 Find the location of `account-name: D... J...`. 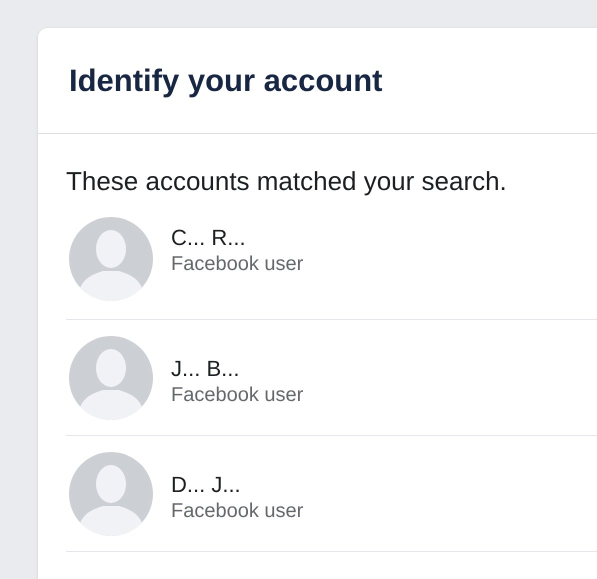

account-name: D... J... is located at coordinates (237, 485).